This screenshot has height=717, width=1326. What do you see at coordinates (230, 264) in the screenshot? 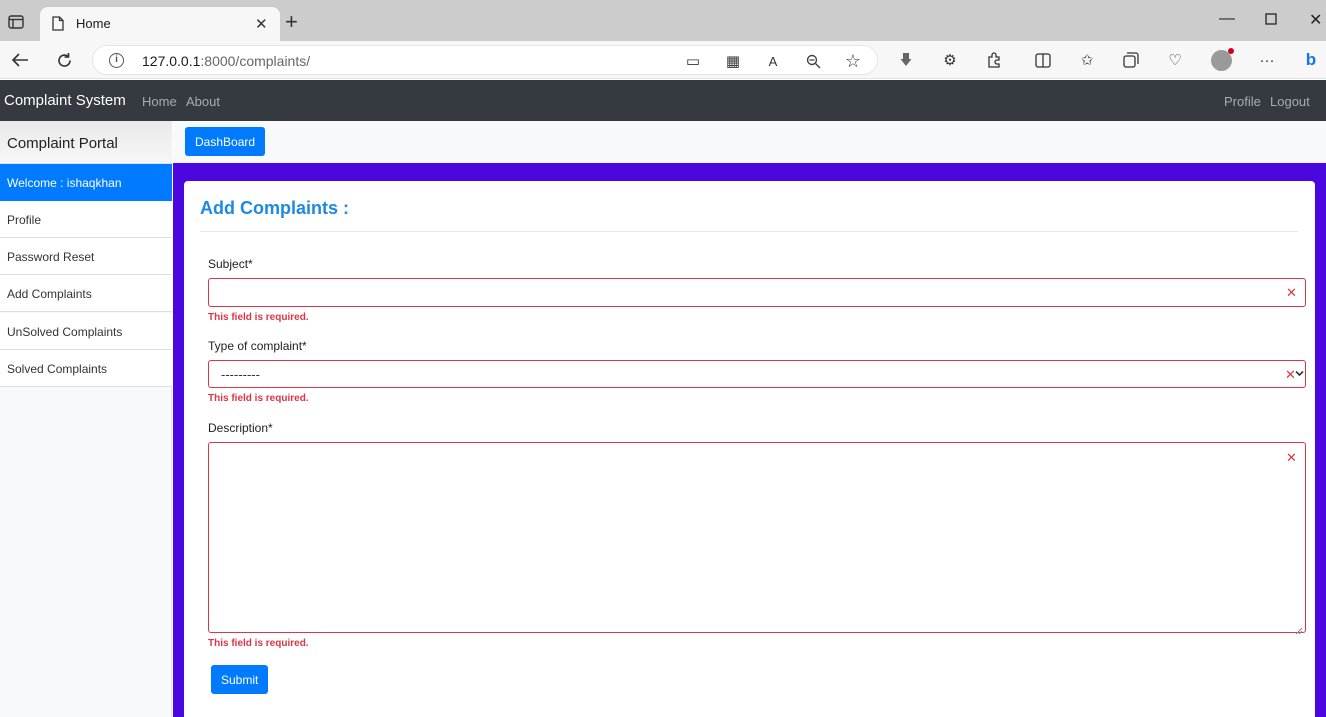
I see `subject-label: Subject*` at bounding box center [230, 264].